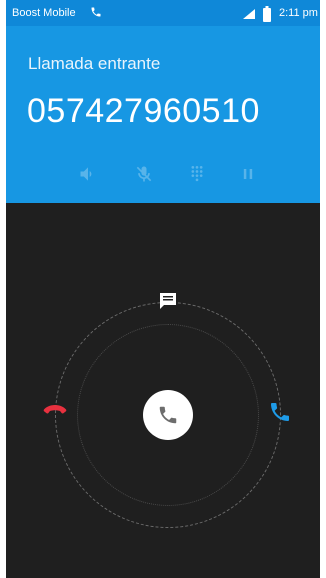 The image size is (326, 578). What do you see at coordinates (267, 14) in the screenshot?
I see `battery-icon` at bounding box center [267, 14].